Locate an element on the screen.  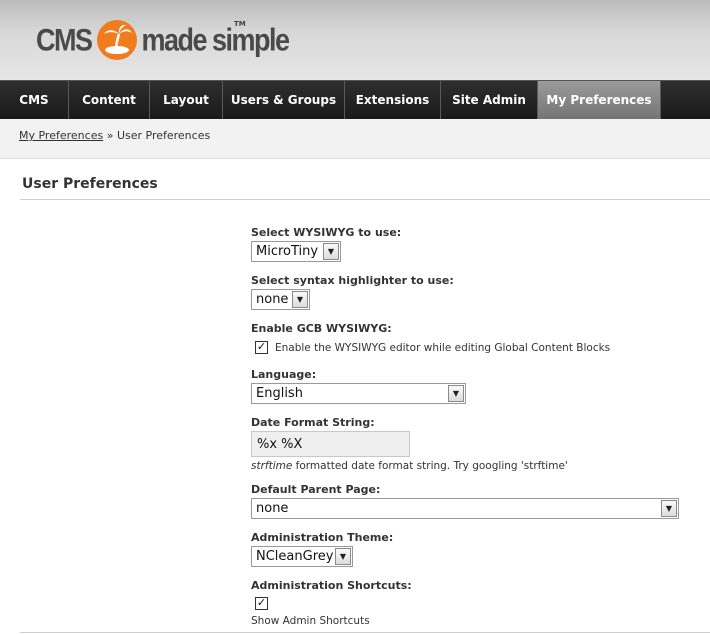
admin-theme-select: NCleanGrey ▼ is located at coordinates (302, 556).